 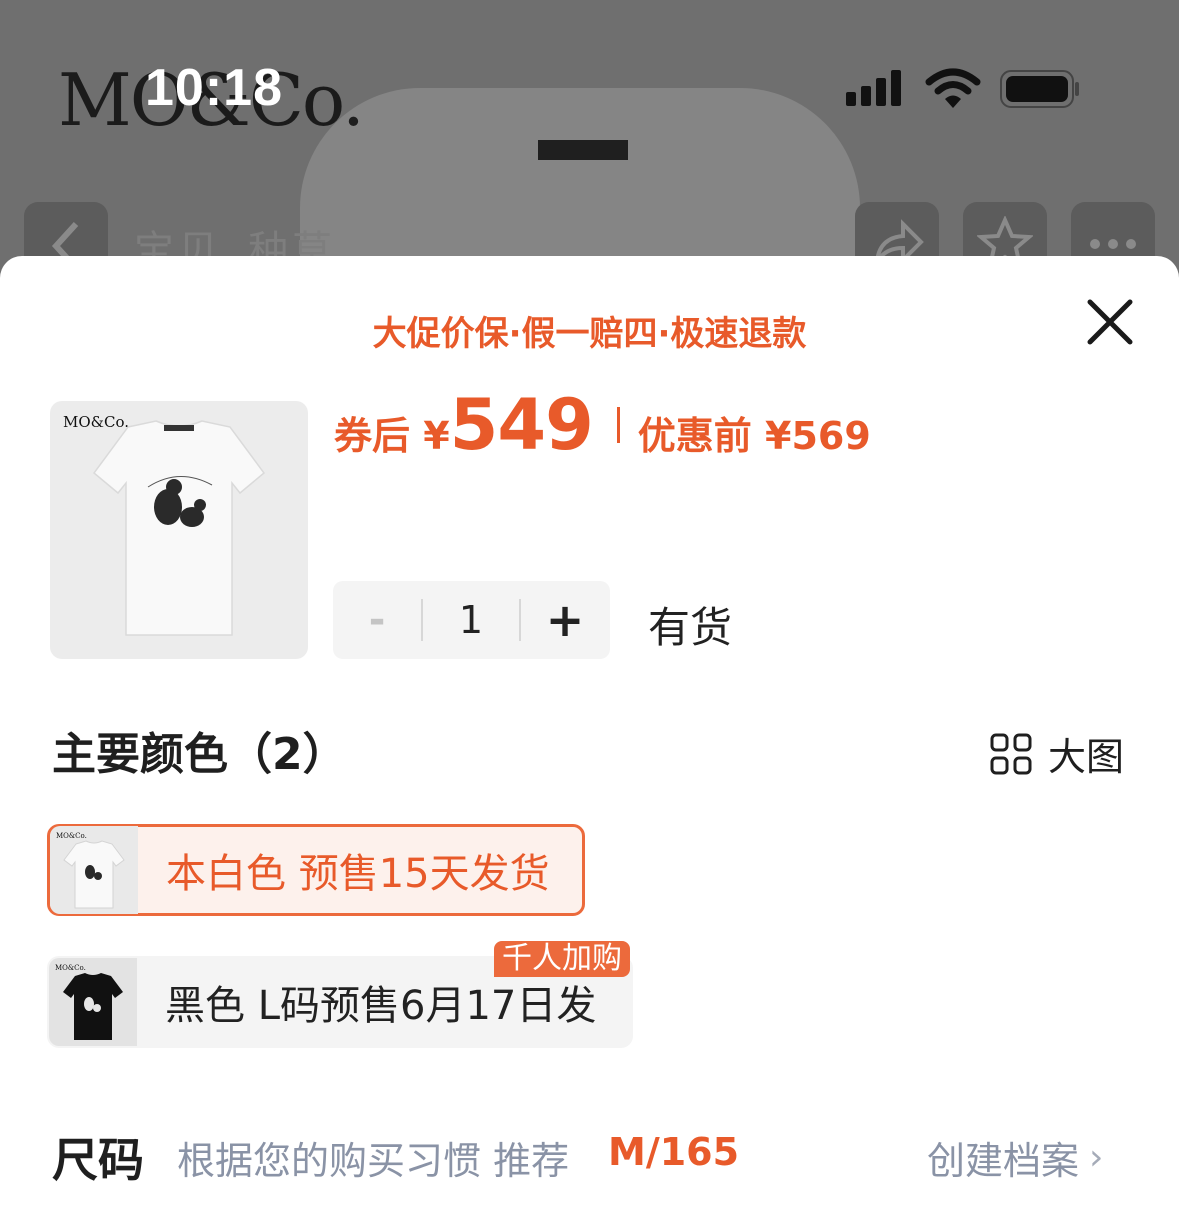 What do you see at coordinates (90, 870) in the screenshot?
I see `tshirt-white-image: MO&Co.` at bounding box center [90, 870].